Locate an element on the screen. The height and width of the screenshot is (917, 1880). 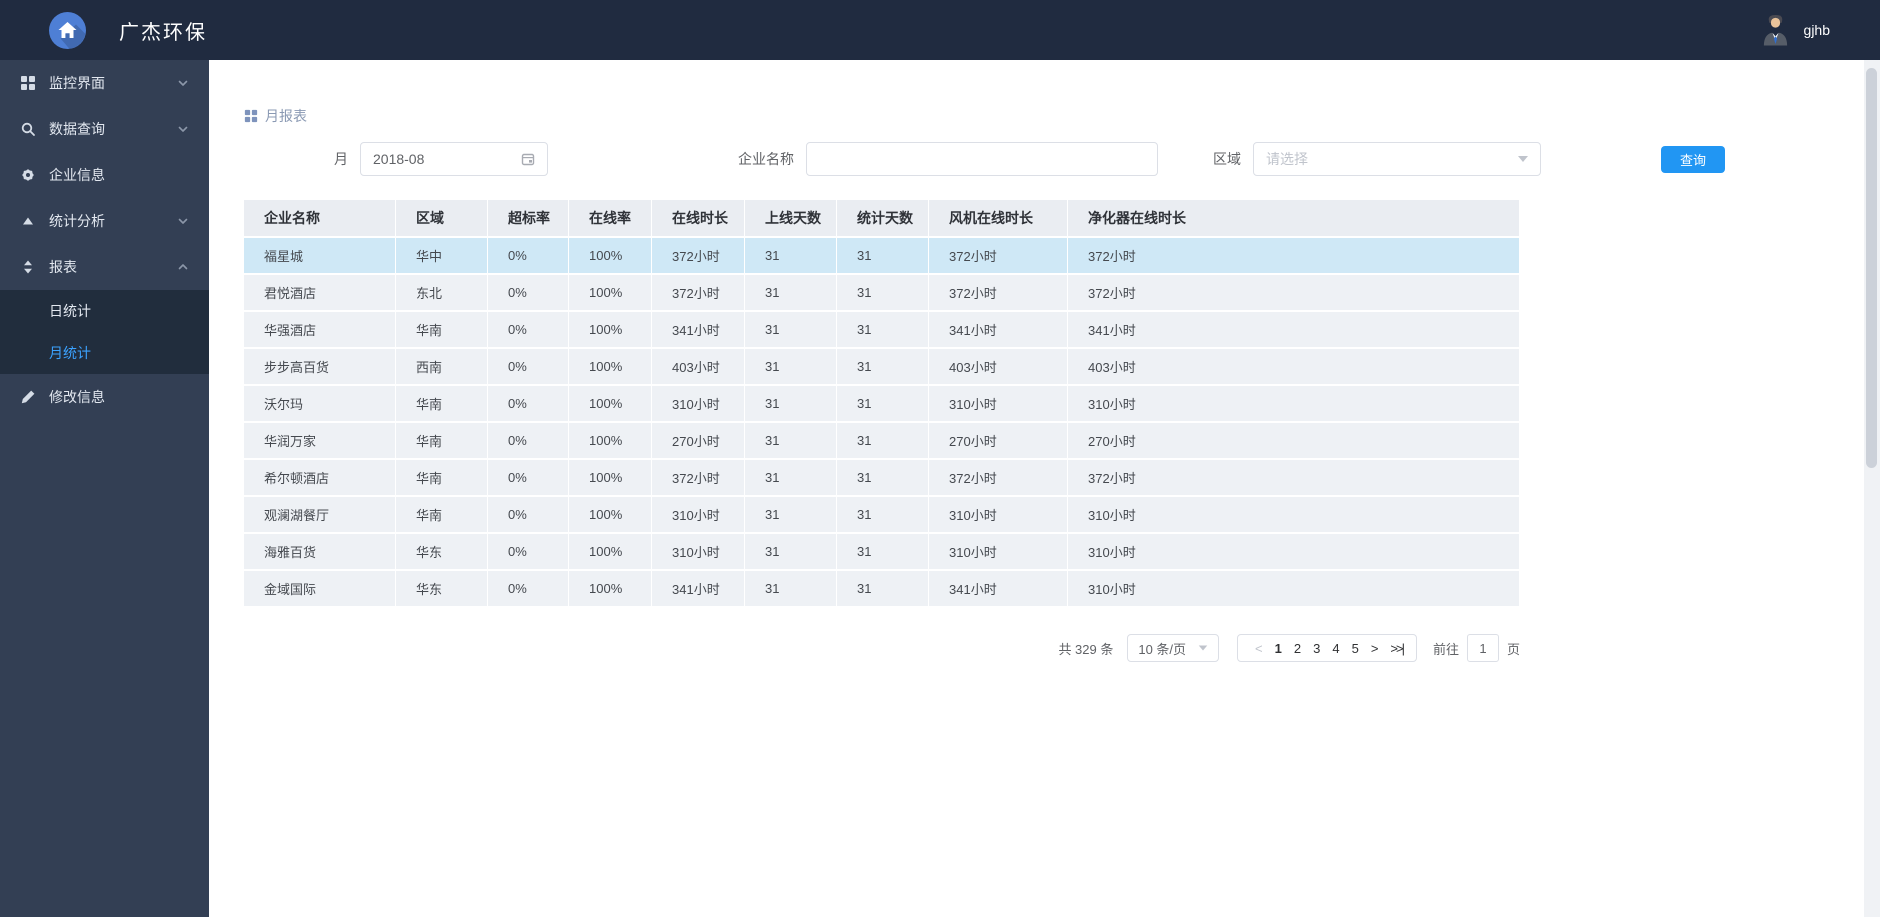
table-row: 观澜湖餐厅 华南 0% 100% 310小时 31 31 310小时 310小时 is located at coordinates (882, 515).